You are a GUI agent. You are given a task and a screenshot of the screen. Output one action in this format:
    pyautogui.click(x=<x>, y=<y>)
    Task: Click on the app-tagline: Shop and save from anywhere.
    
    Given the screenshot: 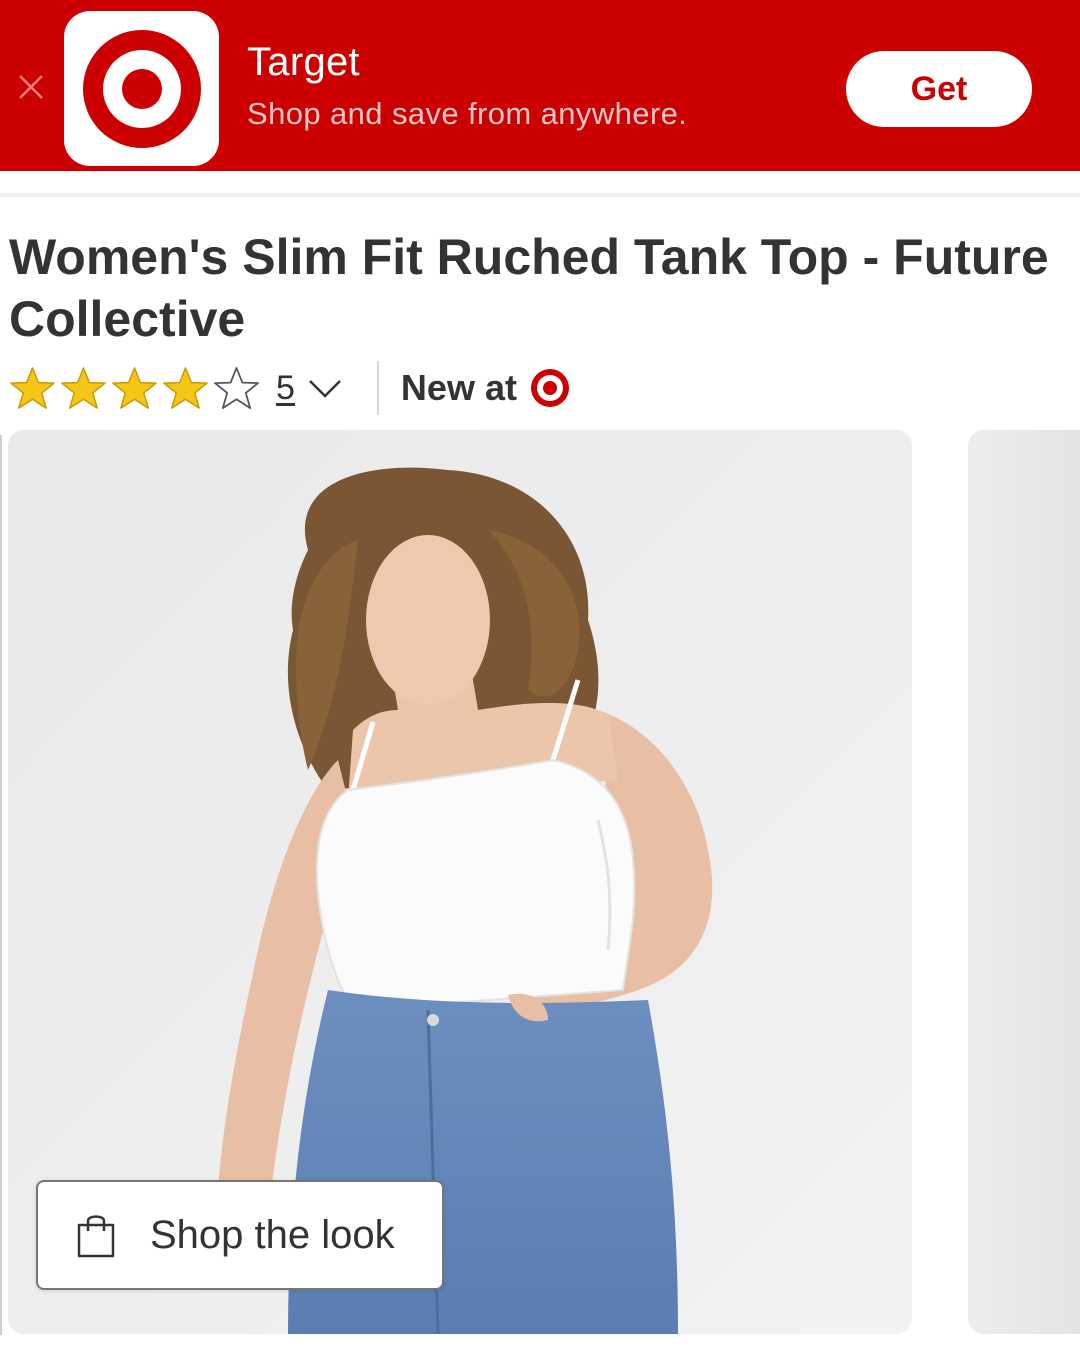 What is the action you would take?
    pyautogui.click(x=467, y=113)
    